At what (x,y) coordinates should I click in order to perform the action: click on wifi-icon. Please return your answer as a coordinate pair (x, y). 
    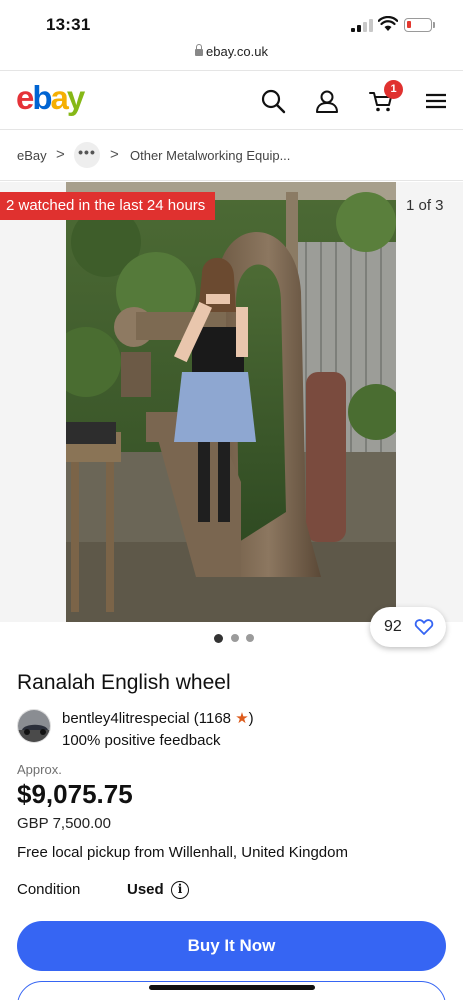
    Looking at the image, I should click on (388, 23).